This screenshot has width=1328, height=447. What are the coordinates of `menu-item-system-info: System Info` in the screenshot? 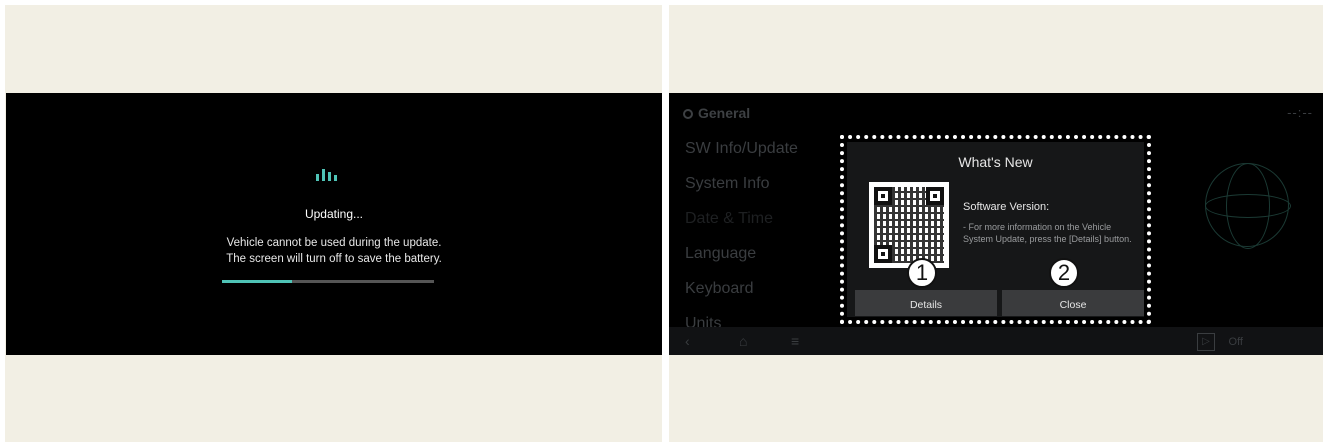 It's located at (741, 191).